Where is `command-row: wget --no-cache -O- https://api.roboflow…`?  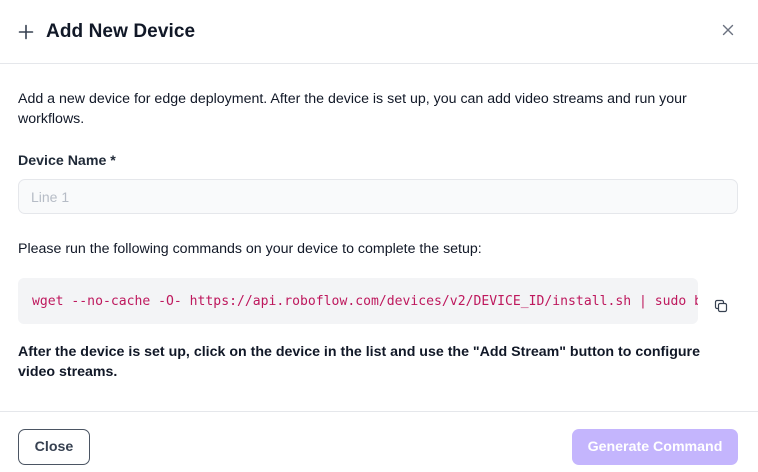 command-row: wget --no-cache -O- https://api.roboflow… is located at coordinates (379, 301).